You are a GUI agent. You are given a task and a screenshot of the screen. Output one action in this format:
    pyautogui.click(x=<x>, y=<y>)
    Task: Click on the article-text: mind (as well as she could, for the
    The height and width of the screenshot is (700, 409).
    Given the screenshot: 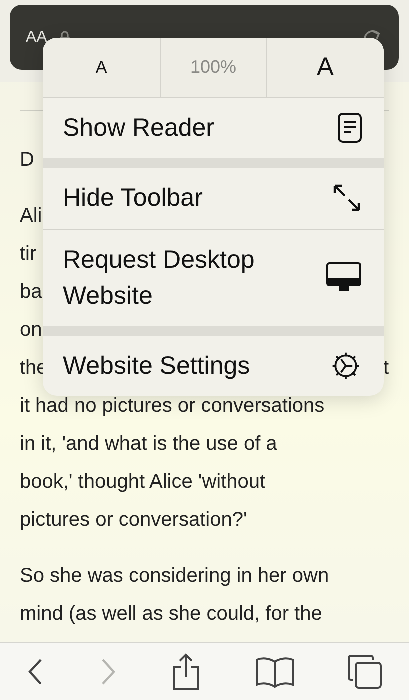 What is the action you would take?
    pyautogui.click(x=171, y=614)
    